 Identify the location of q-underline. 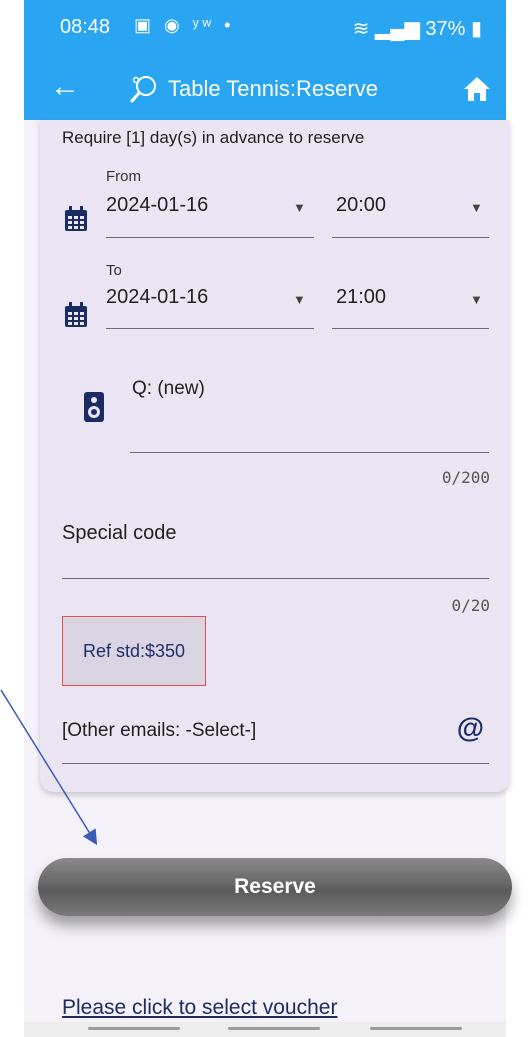
(309, 452).